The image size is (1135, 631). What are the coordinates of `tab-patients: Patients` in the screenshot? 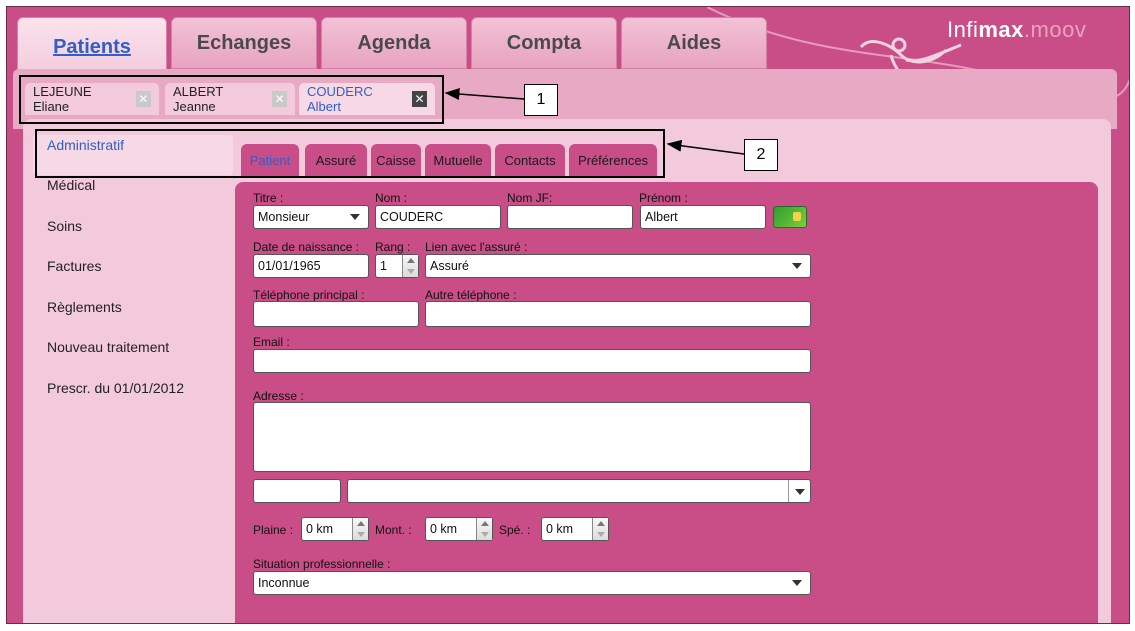 It's located at (92, 47).